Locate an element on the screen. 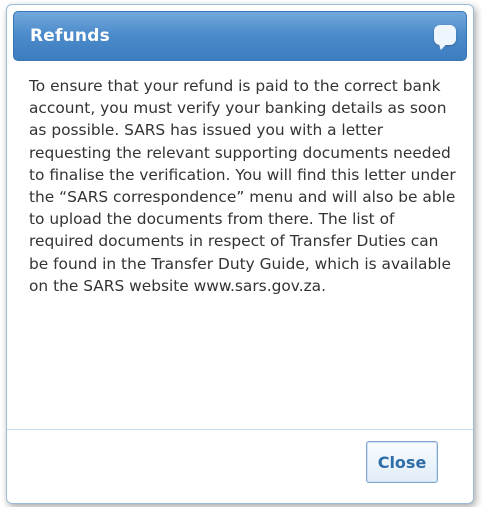 The image size is (482, 507). chat-bubble-icon is located at coordinates (445, 35).